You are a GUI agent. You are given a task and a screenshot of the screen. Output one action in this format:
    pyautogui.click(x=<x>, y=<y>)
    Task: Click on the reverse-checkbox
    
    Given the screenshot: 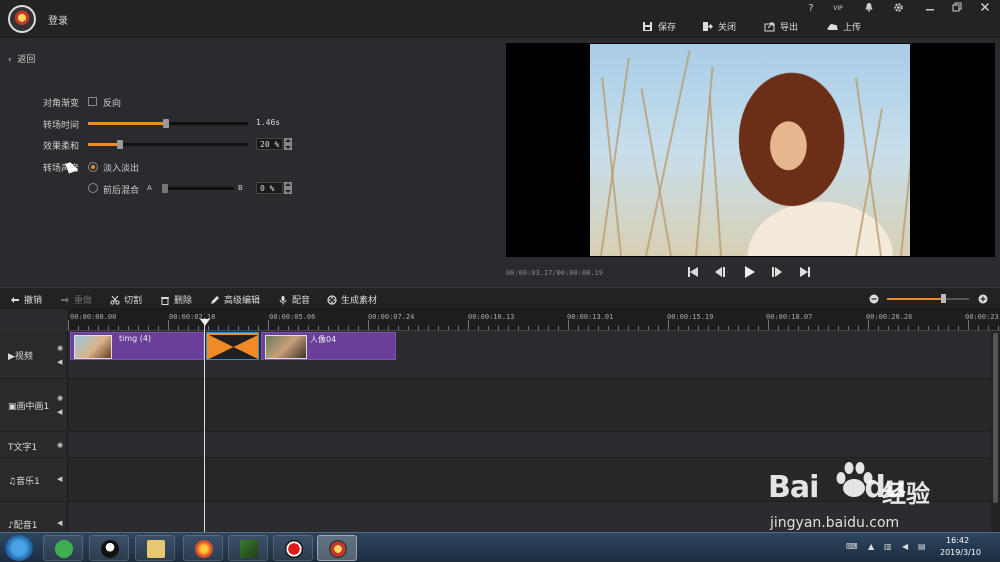 What is the action you would take?
    pyautogui.click(x=92, y=101)
    